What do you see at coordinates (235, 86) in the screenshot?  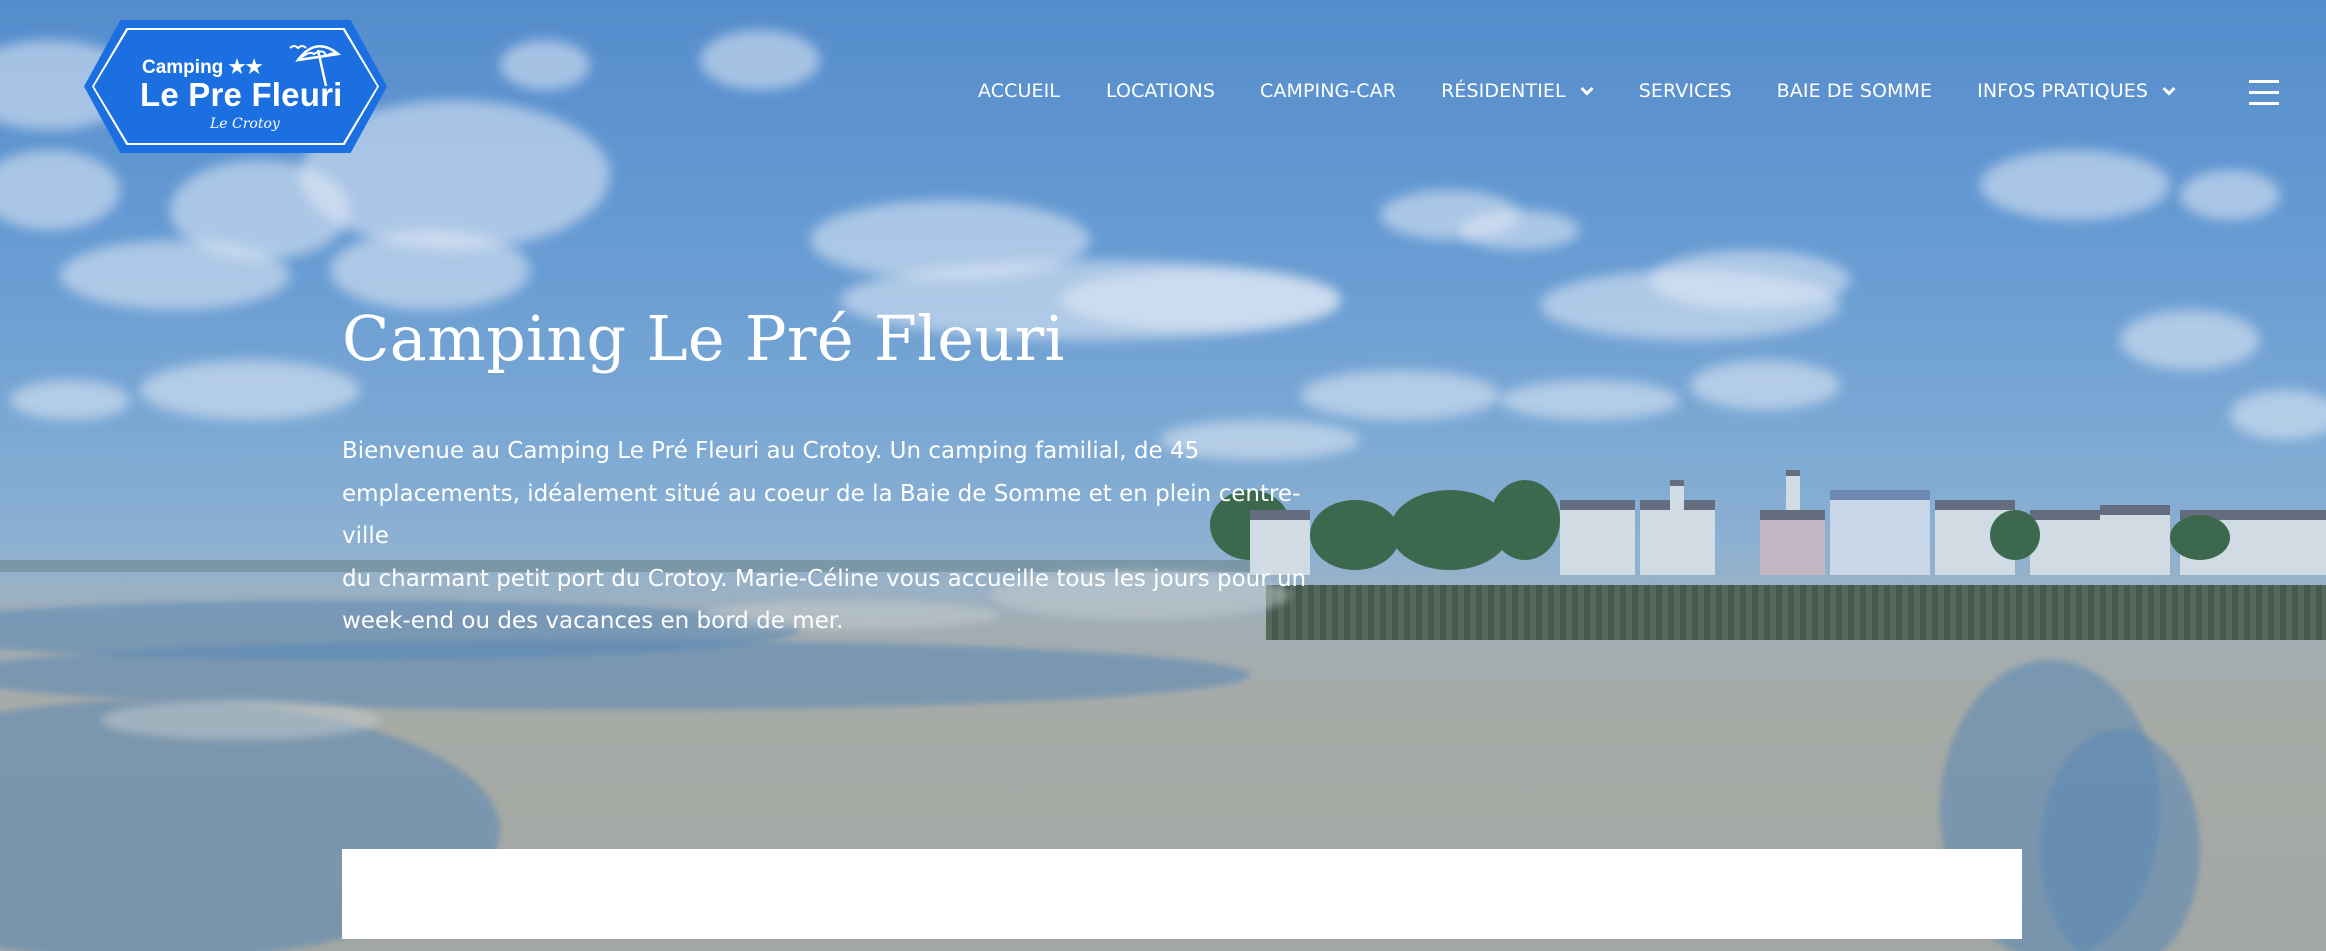 I see `site-logo: Camping ★★ Le Pre Fleuri Le Crotoy` at bounding box center [235, 86].